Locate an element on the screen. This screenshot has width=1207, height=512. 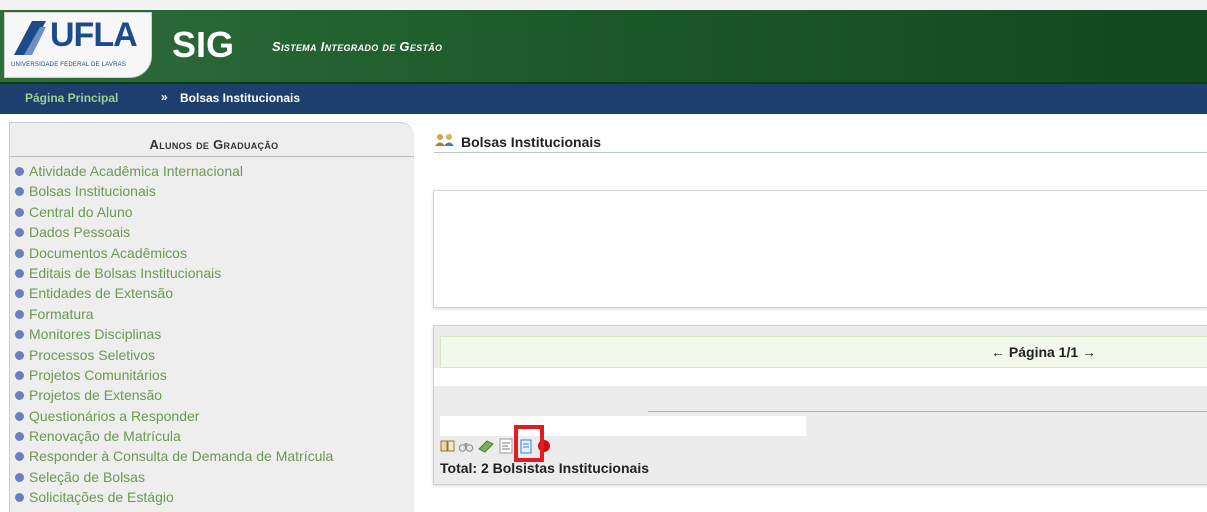
sidebar-item-label: Entidades de Extensão is located at coordinates (101, 293).